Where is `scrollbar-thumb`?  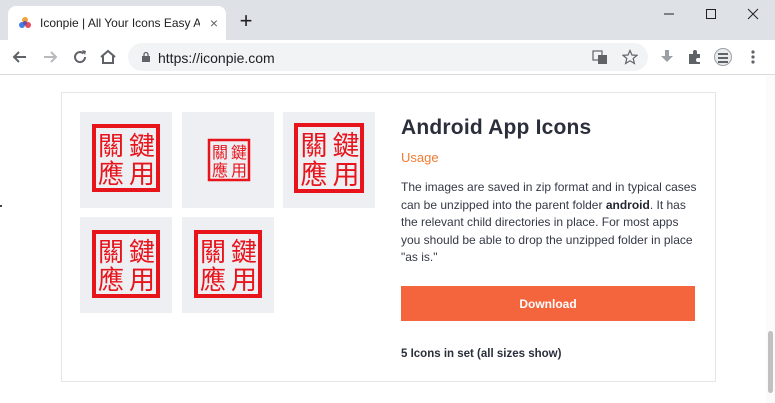 scrollbar-thumb is located at coordinates (770, 362).